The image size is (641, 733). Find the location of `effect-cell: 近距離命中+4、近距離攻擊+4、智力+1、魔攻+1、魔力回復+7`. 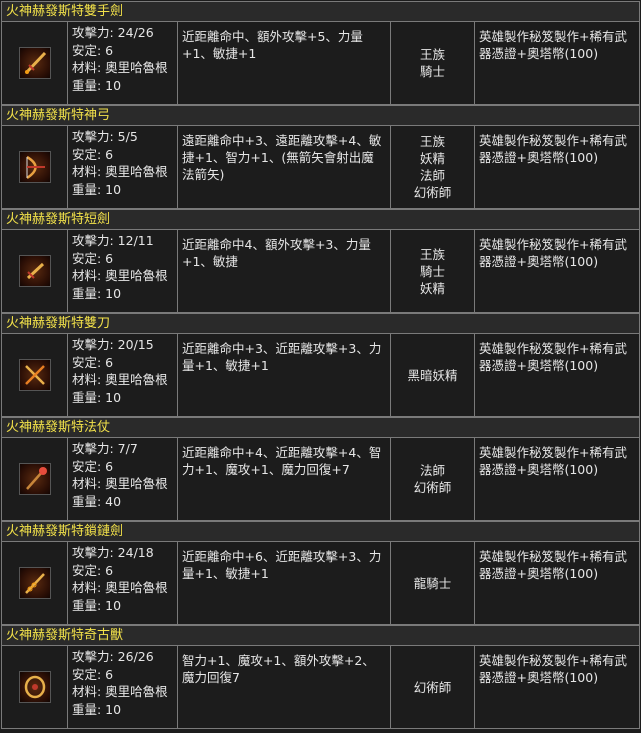

effect-cell: 近距離命中+4、近距離攻擊+4、智力+1、魔攻+1、魔力回復+7 is located at coordinates (284, 479).